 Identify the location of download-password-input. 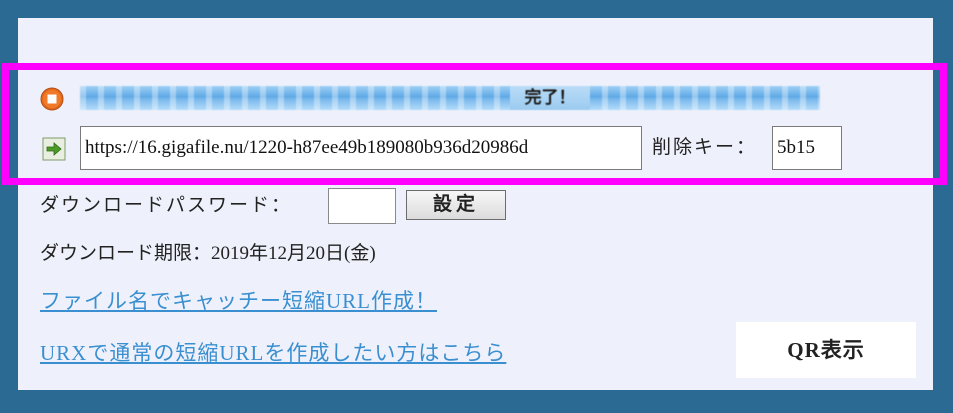
(362, 206).